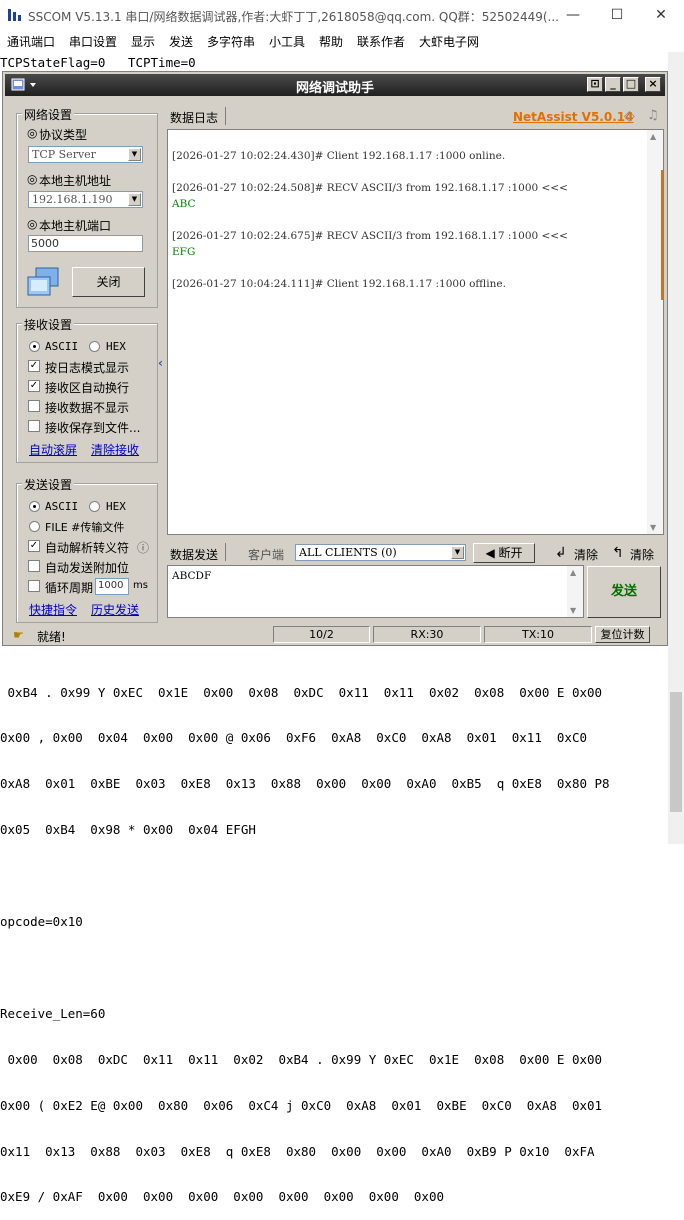 The height and width of the screenshot is (1220, 684). Describe the element at coordinates (32, 133) in the screenshot. I see `protocol-icon: ◎` at that location.